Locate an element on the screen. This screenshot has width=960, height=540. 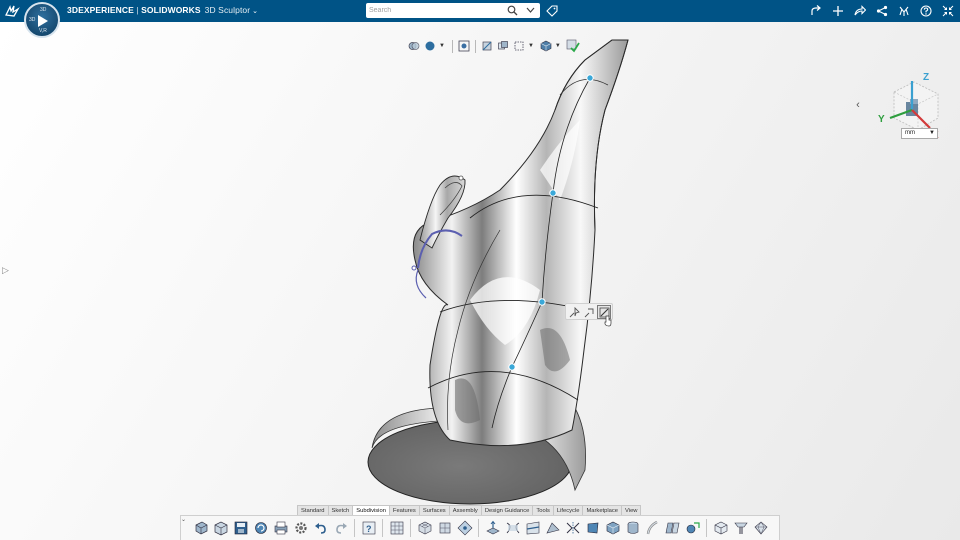
sweep-icon is located at coordinates (652, 528).